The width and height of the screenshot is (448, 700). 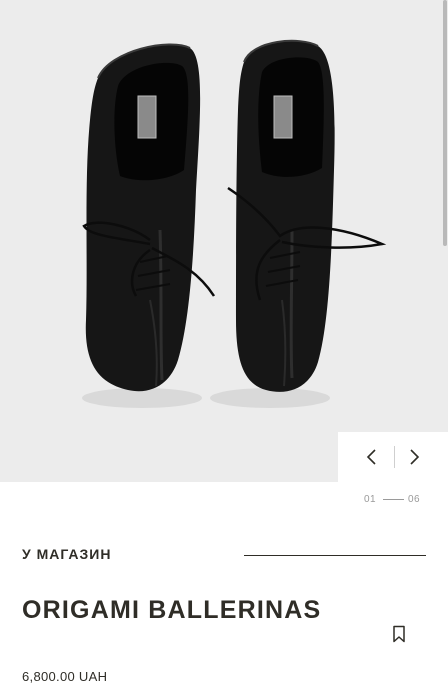 What do you see at coordinates (335, 555) in the screenshot?
I see `store-divider` at bounding box center [335, 555].